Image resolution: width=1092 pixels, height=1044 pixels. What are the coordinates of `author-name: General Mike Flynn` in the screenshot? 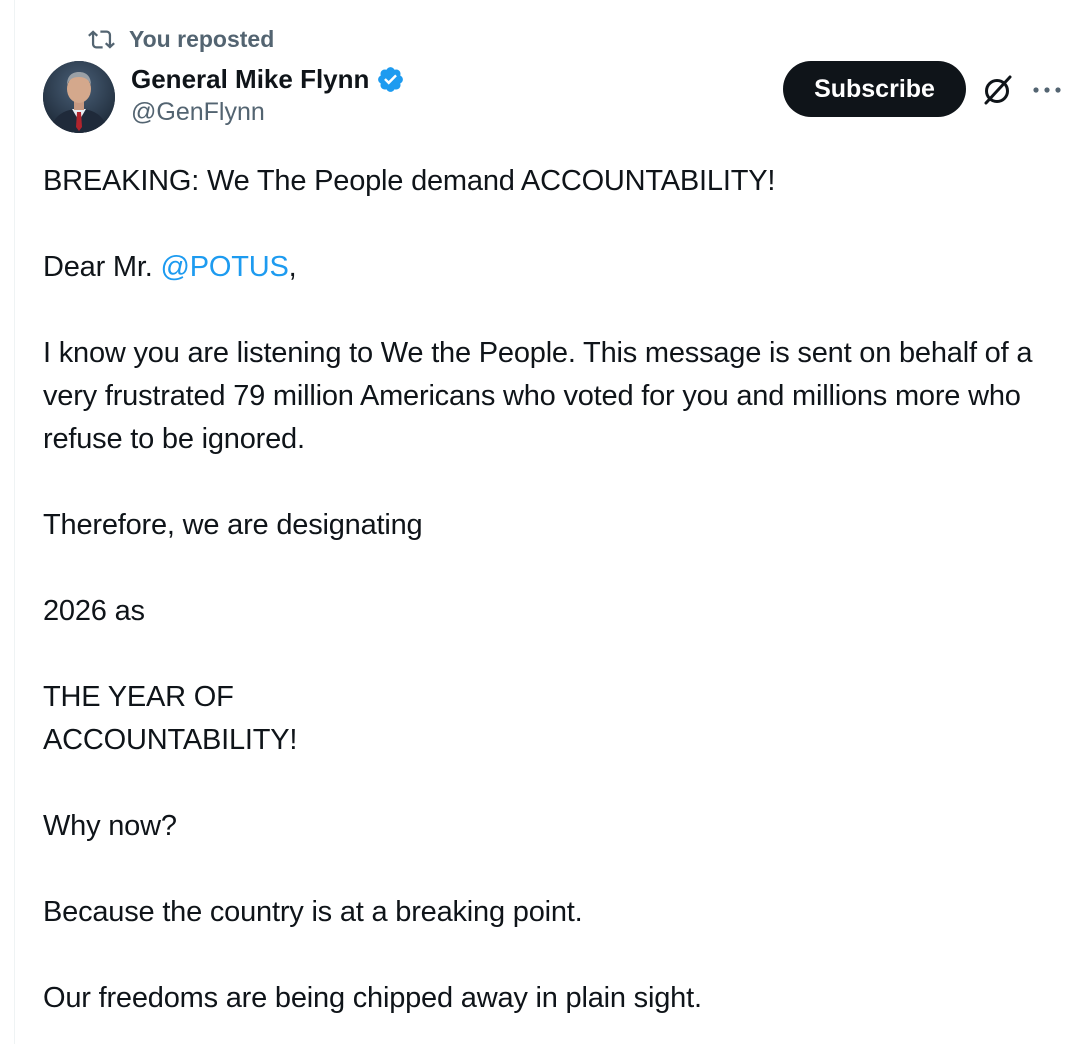 It's located at (250, 79).